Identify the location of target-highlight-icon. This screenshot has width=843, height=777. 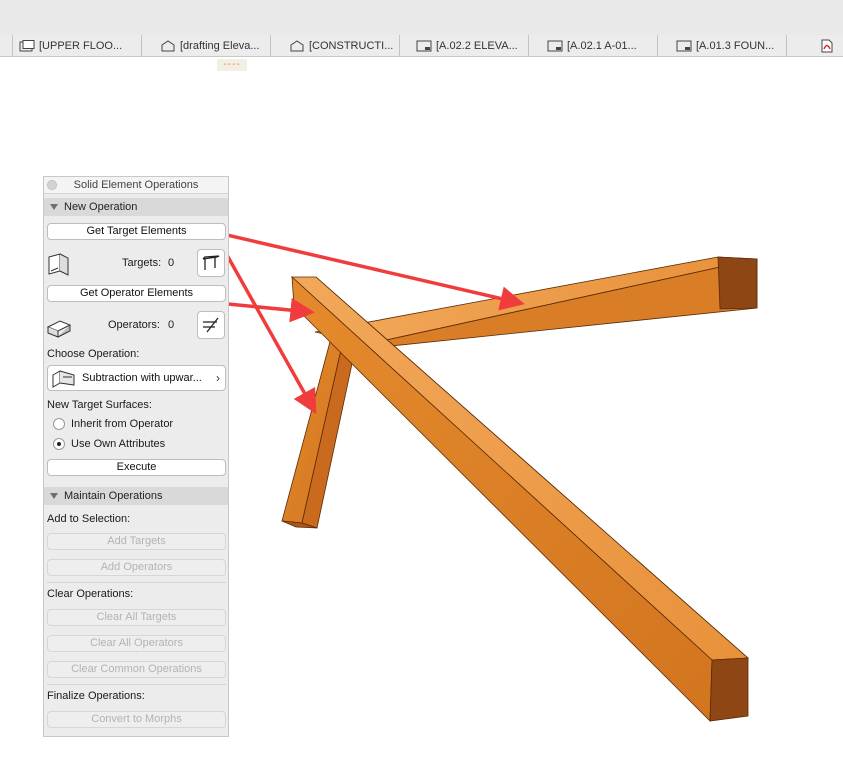
(211, 262).